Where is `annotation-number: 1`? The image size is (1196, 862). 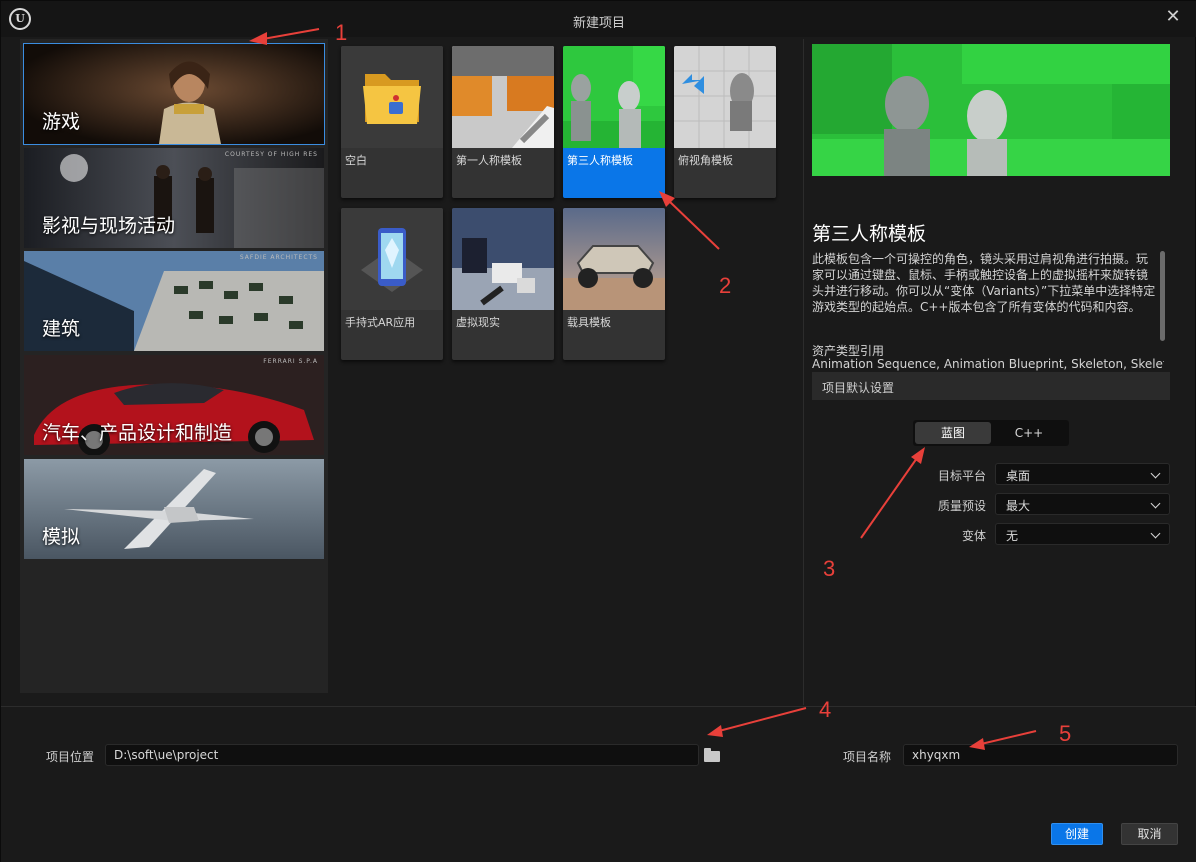 annotation-number: 1 is located at coordinates (341, 32).